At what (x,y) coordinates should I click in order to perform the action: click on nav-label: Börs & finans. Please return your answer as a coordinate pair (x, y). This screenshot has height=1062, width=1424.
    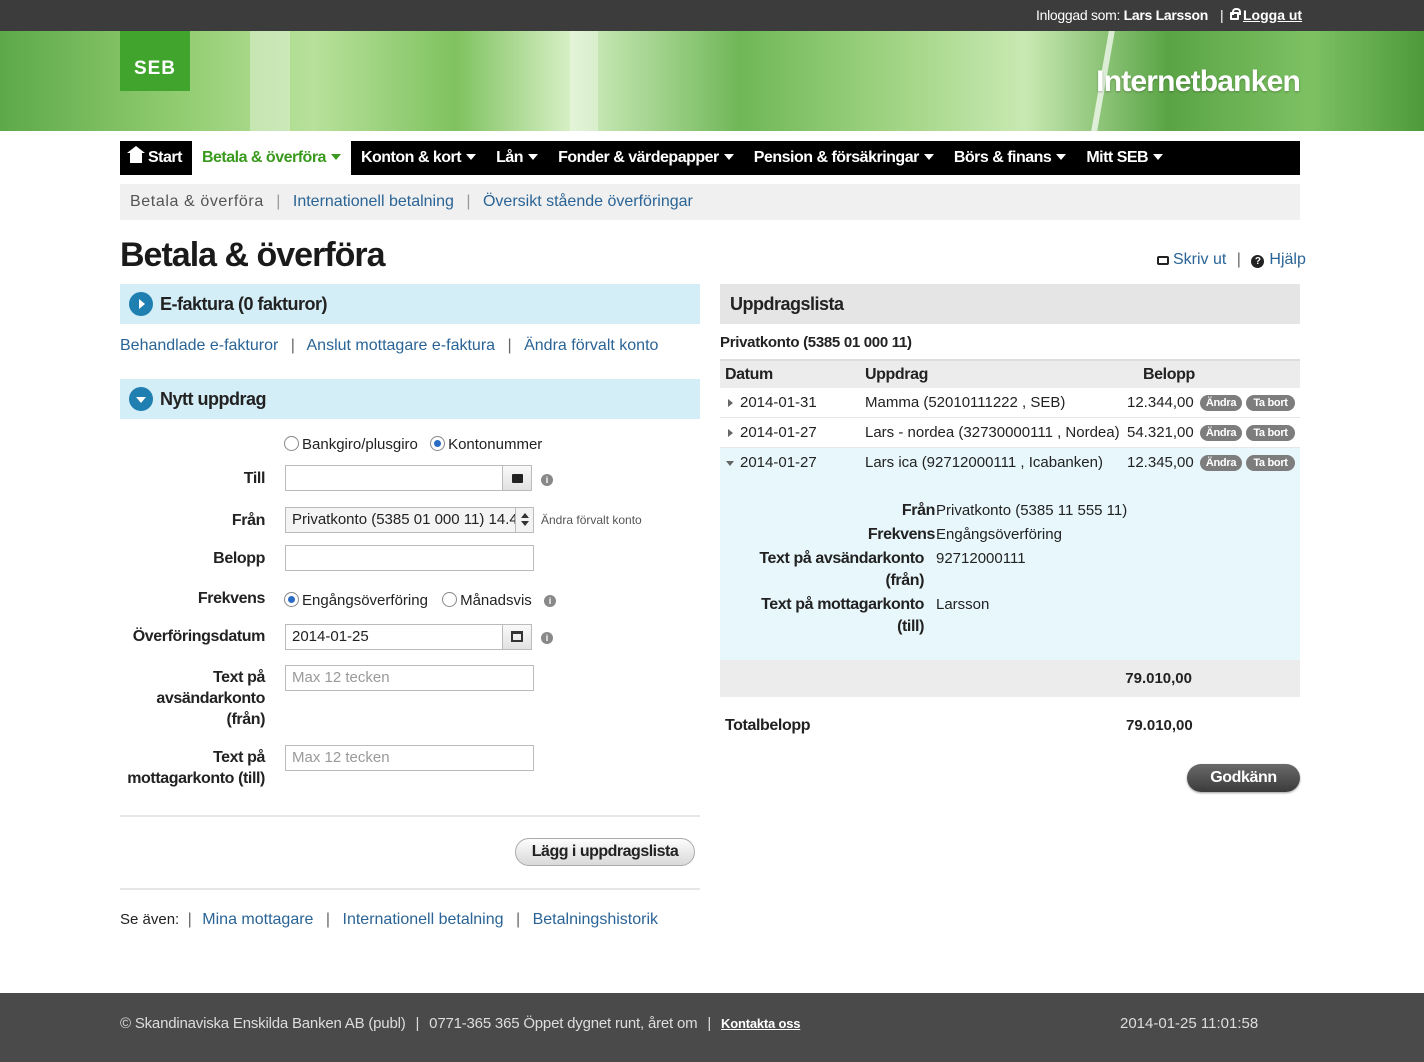
    Looking at the image, I should click on (1002, 157).